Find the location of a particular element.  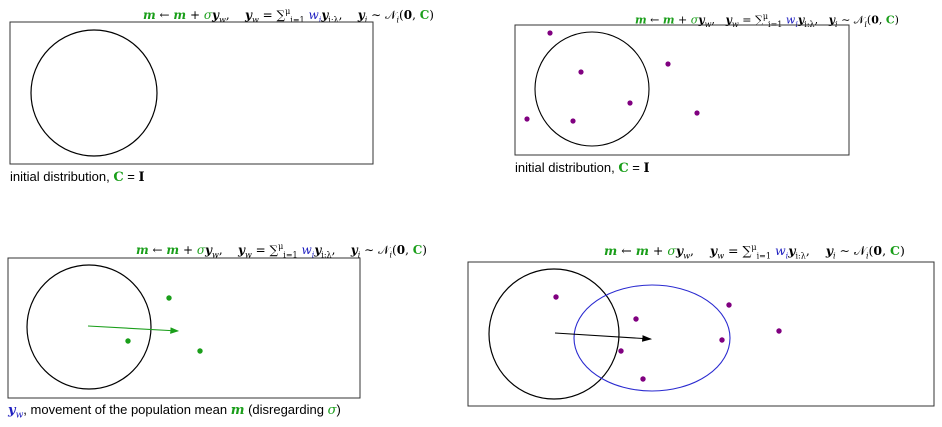

mean-shift-arrow is located at coordinates (603, 337).